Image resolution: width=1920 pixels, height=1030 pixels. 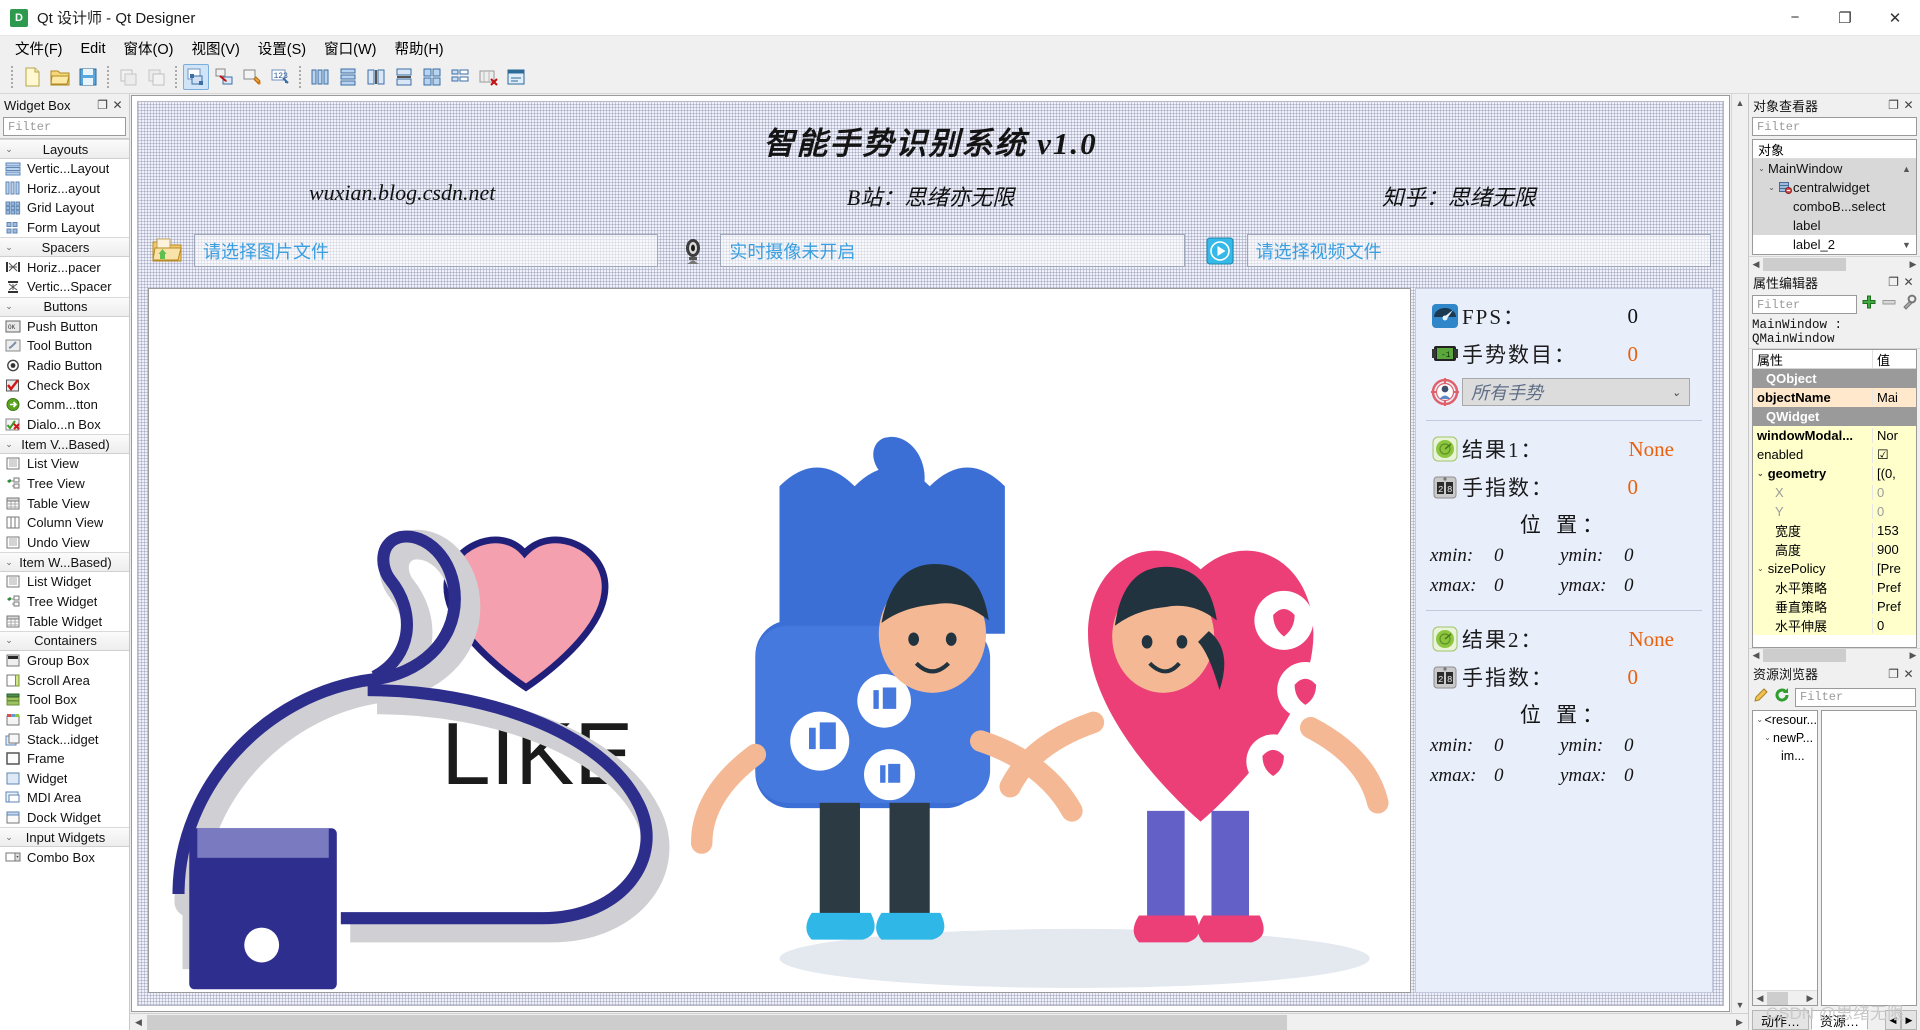 What do you see at coordinates (1576, 392) in the screenshot?
I see `gesture-select-combobox: 所有手势 ⌄` at bounding box center [1576, 392].